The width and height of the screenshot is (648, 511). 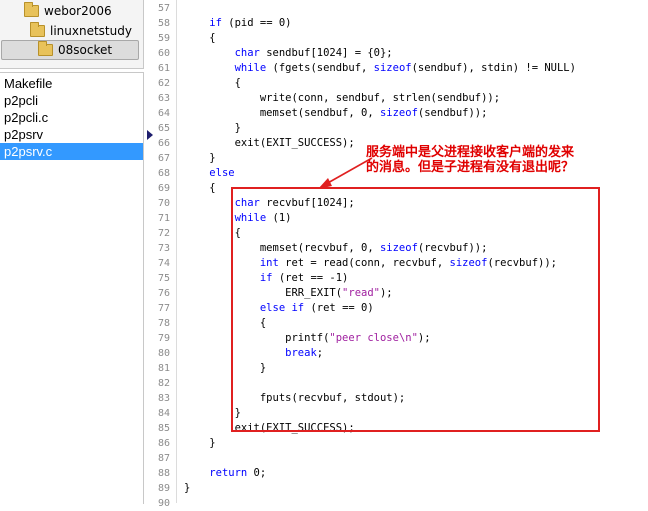 What do you see at coordinates (470, 152) in the screenshot?
I see `annotation-line-1: 服务端中是父进程接收客户端的发来` at bounding box center [470, 152].